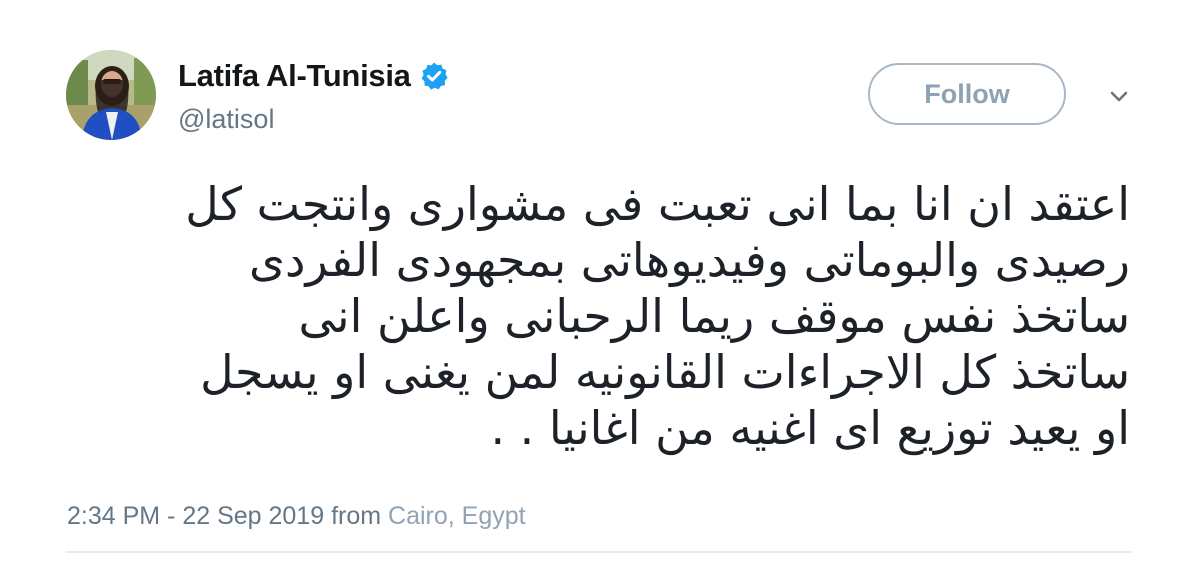 This screenshot has height=562, width=1200. What do you see at coordinates (227, 516) in the screenshot?
I see `tweet-timestamp: 2:34 PM - 22 Sep 2019 from` at bounding box center [227, 516].